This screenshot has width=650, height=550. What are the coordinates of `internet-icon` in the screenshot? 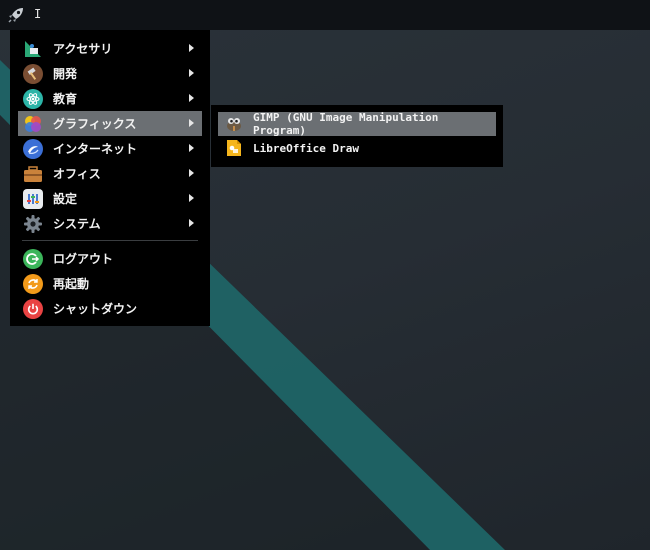 It's located at (33, 148).